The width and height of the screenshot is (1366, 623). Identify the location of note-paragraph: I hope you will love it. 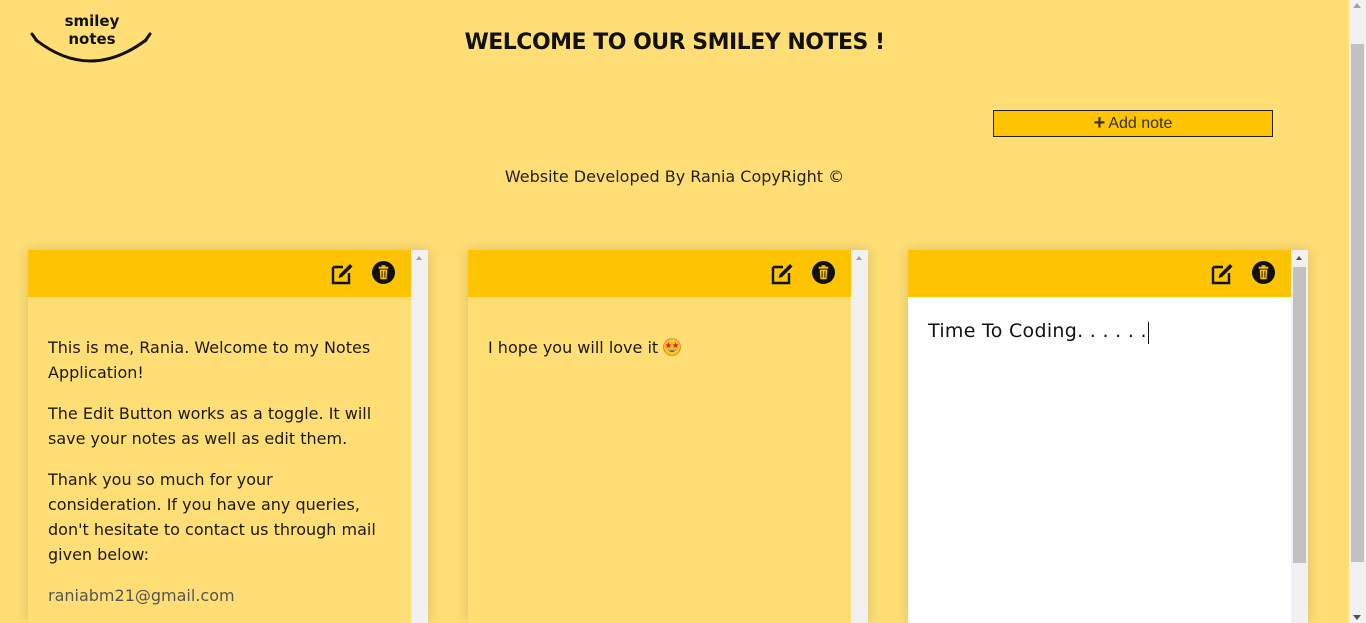
(659, 347).